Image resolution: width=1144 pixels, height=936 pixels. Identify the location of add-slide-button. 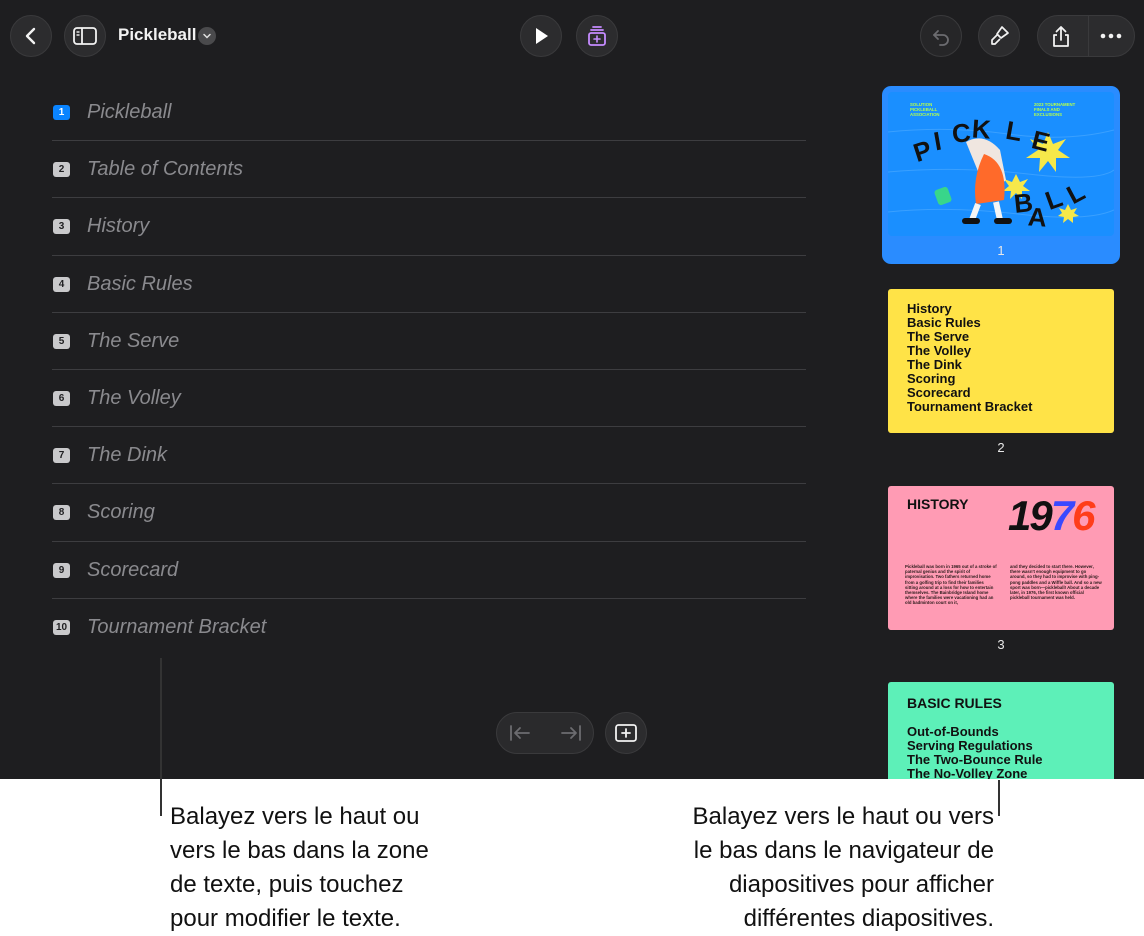
(626, 733).